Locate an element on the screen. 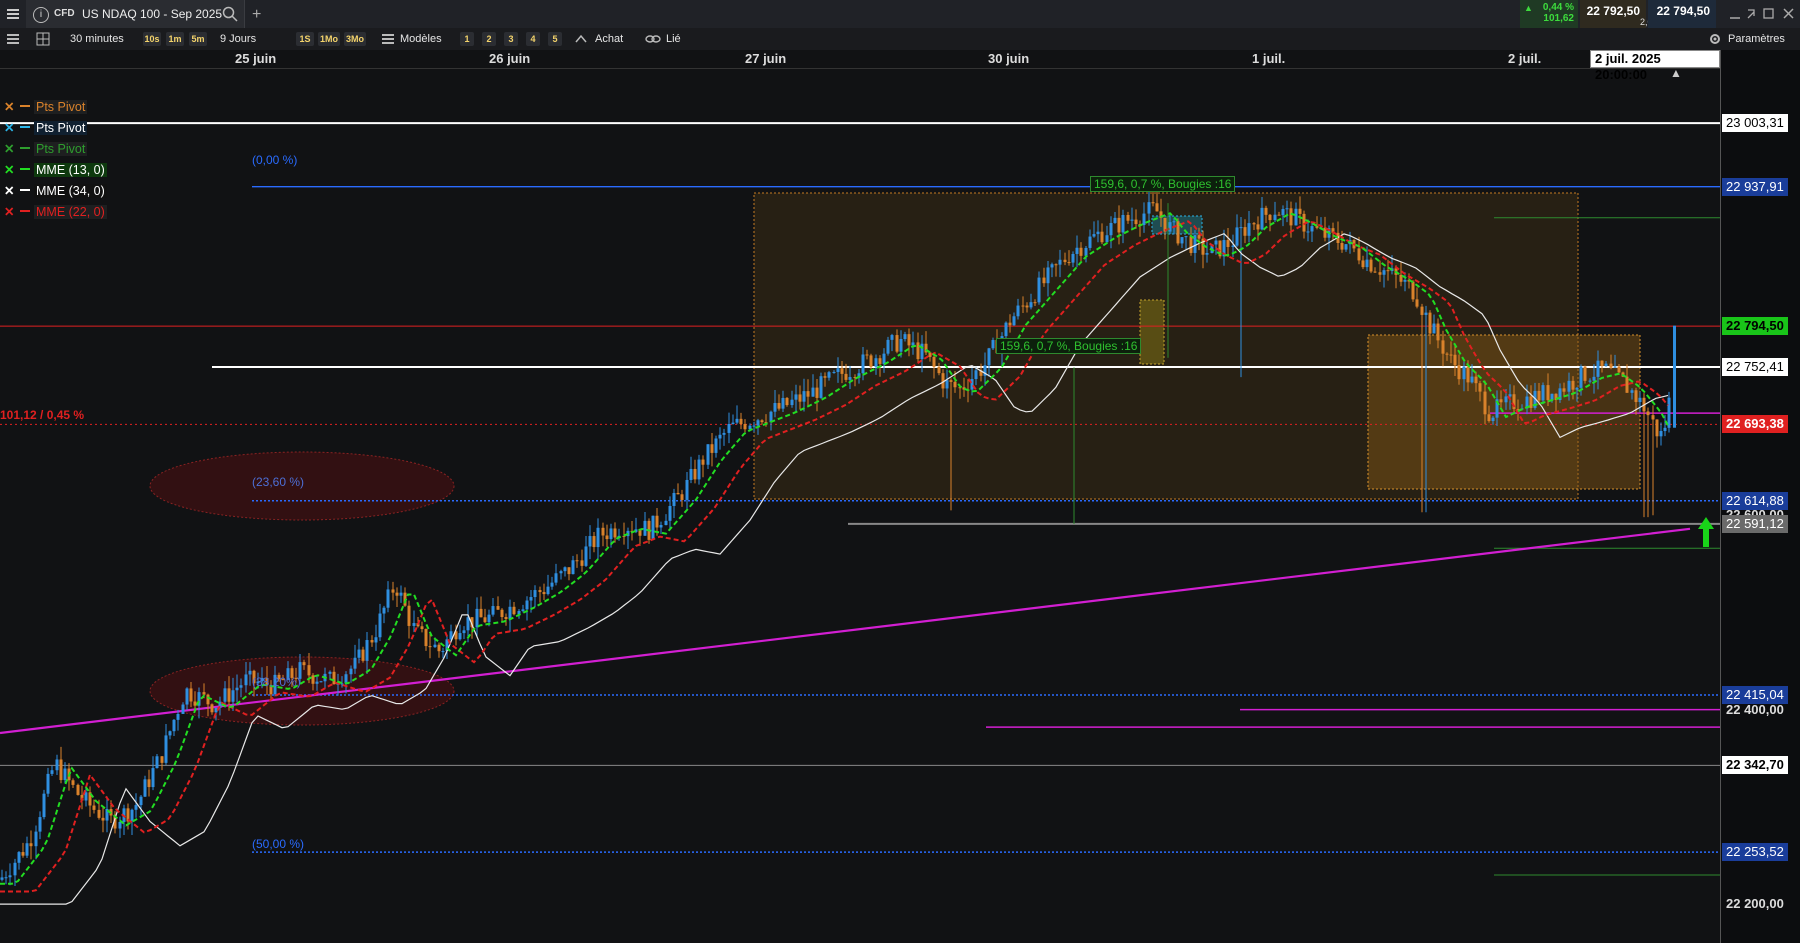  scroll-up-icon: ▲ is located at coordinates (1676, 73).